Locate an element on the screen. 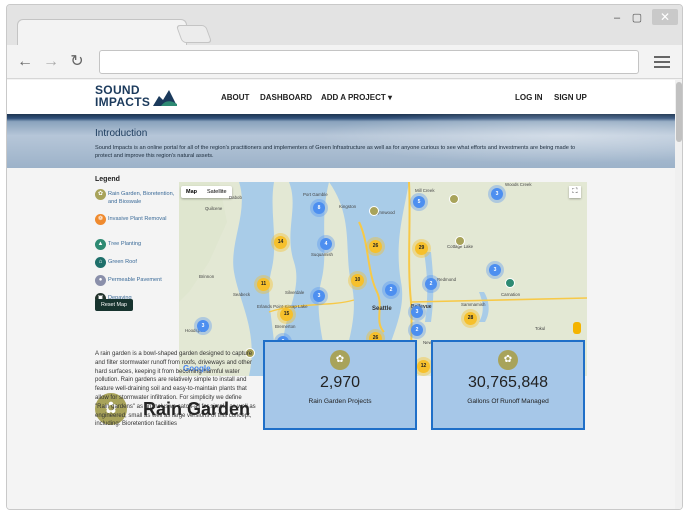 The image size is (690, 518). legend-item-label: Green Roof is located at coordinates (122, 262).